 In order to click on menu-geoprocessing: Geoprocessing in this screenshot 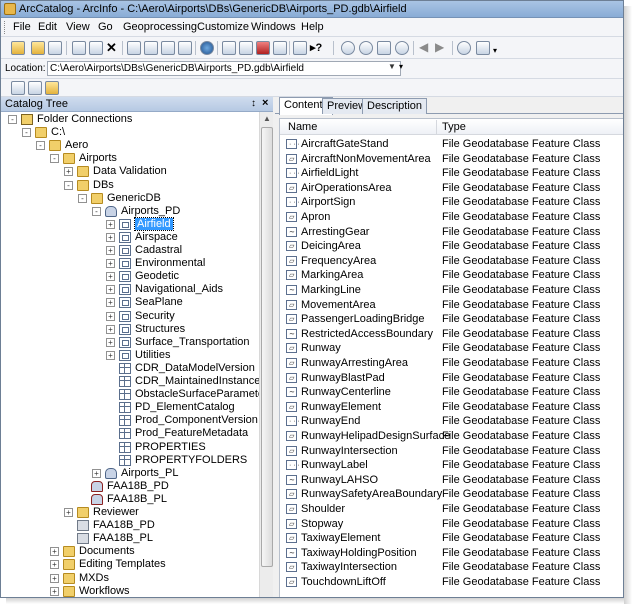, I will do `click(160, 27)`.